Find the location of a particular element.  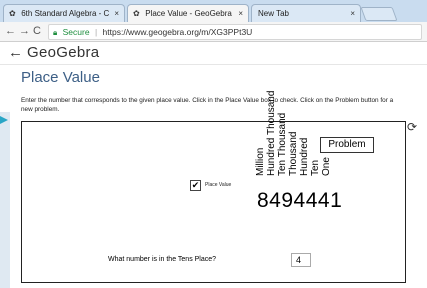

tab-label: New Tab is located at coordinates (273, 13).